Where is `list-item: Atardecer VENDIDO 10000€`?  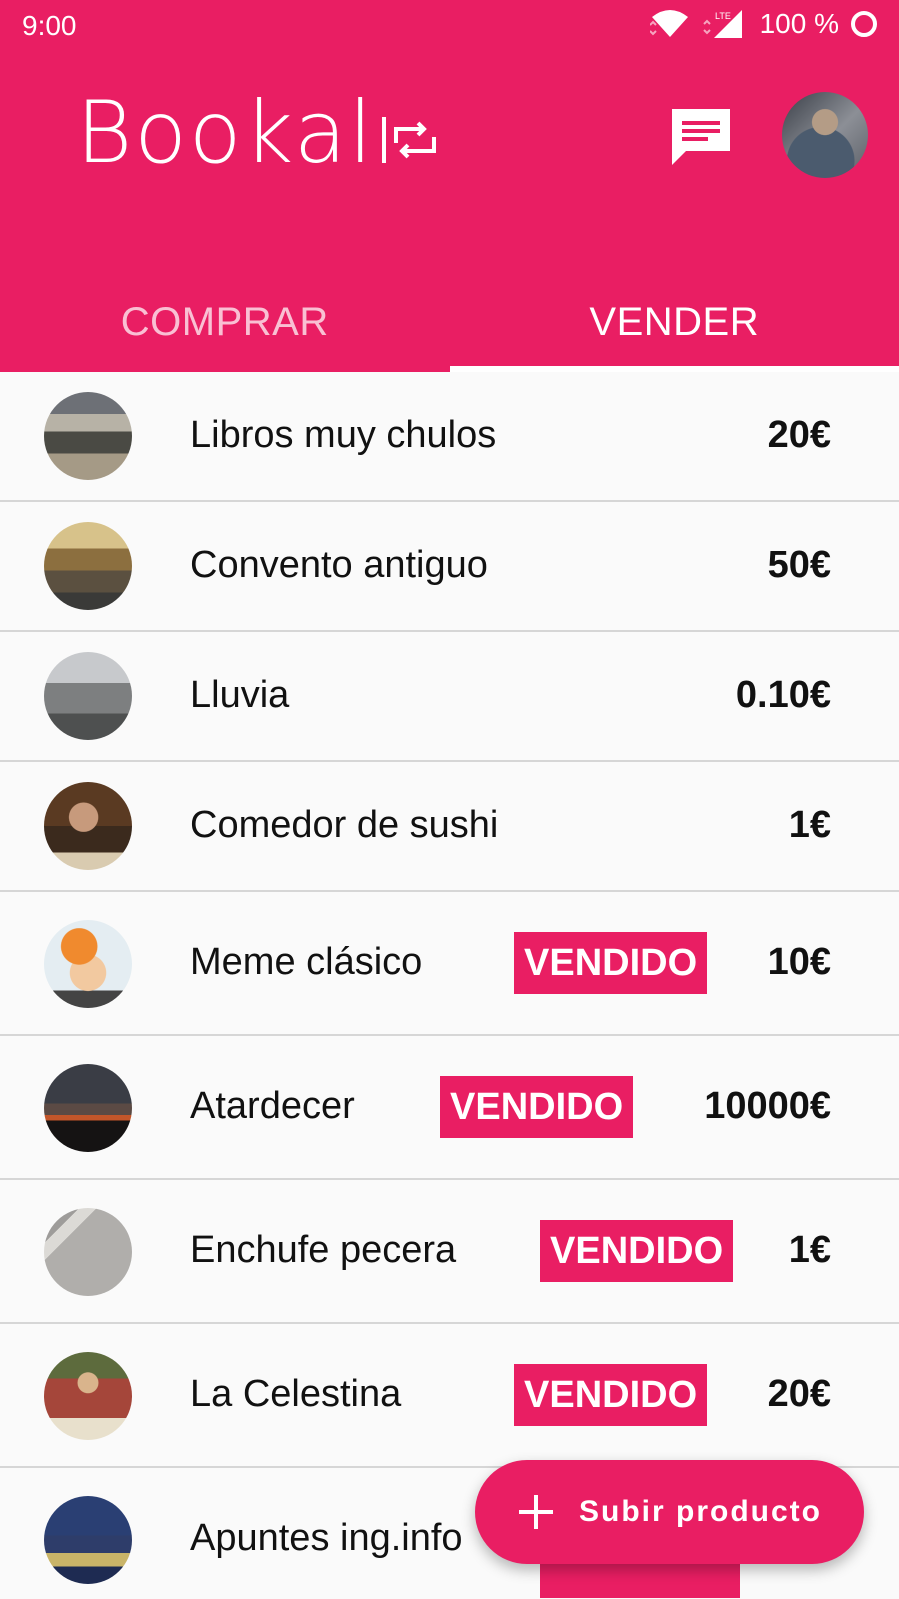
list-item: Atardecer VENDIDO 10000€ is located at coordinates (449, 1108).